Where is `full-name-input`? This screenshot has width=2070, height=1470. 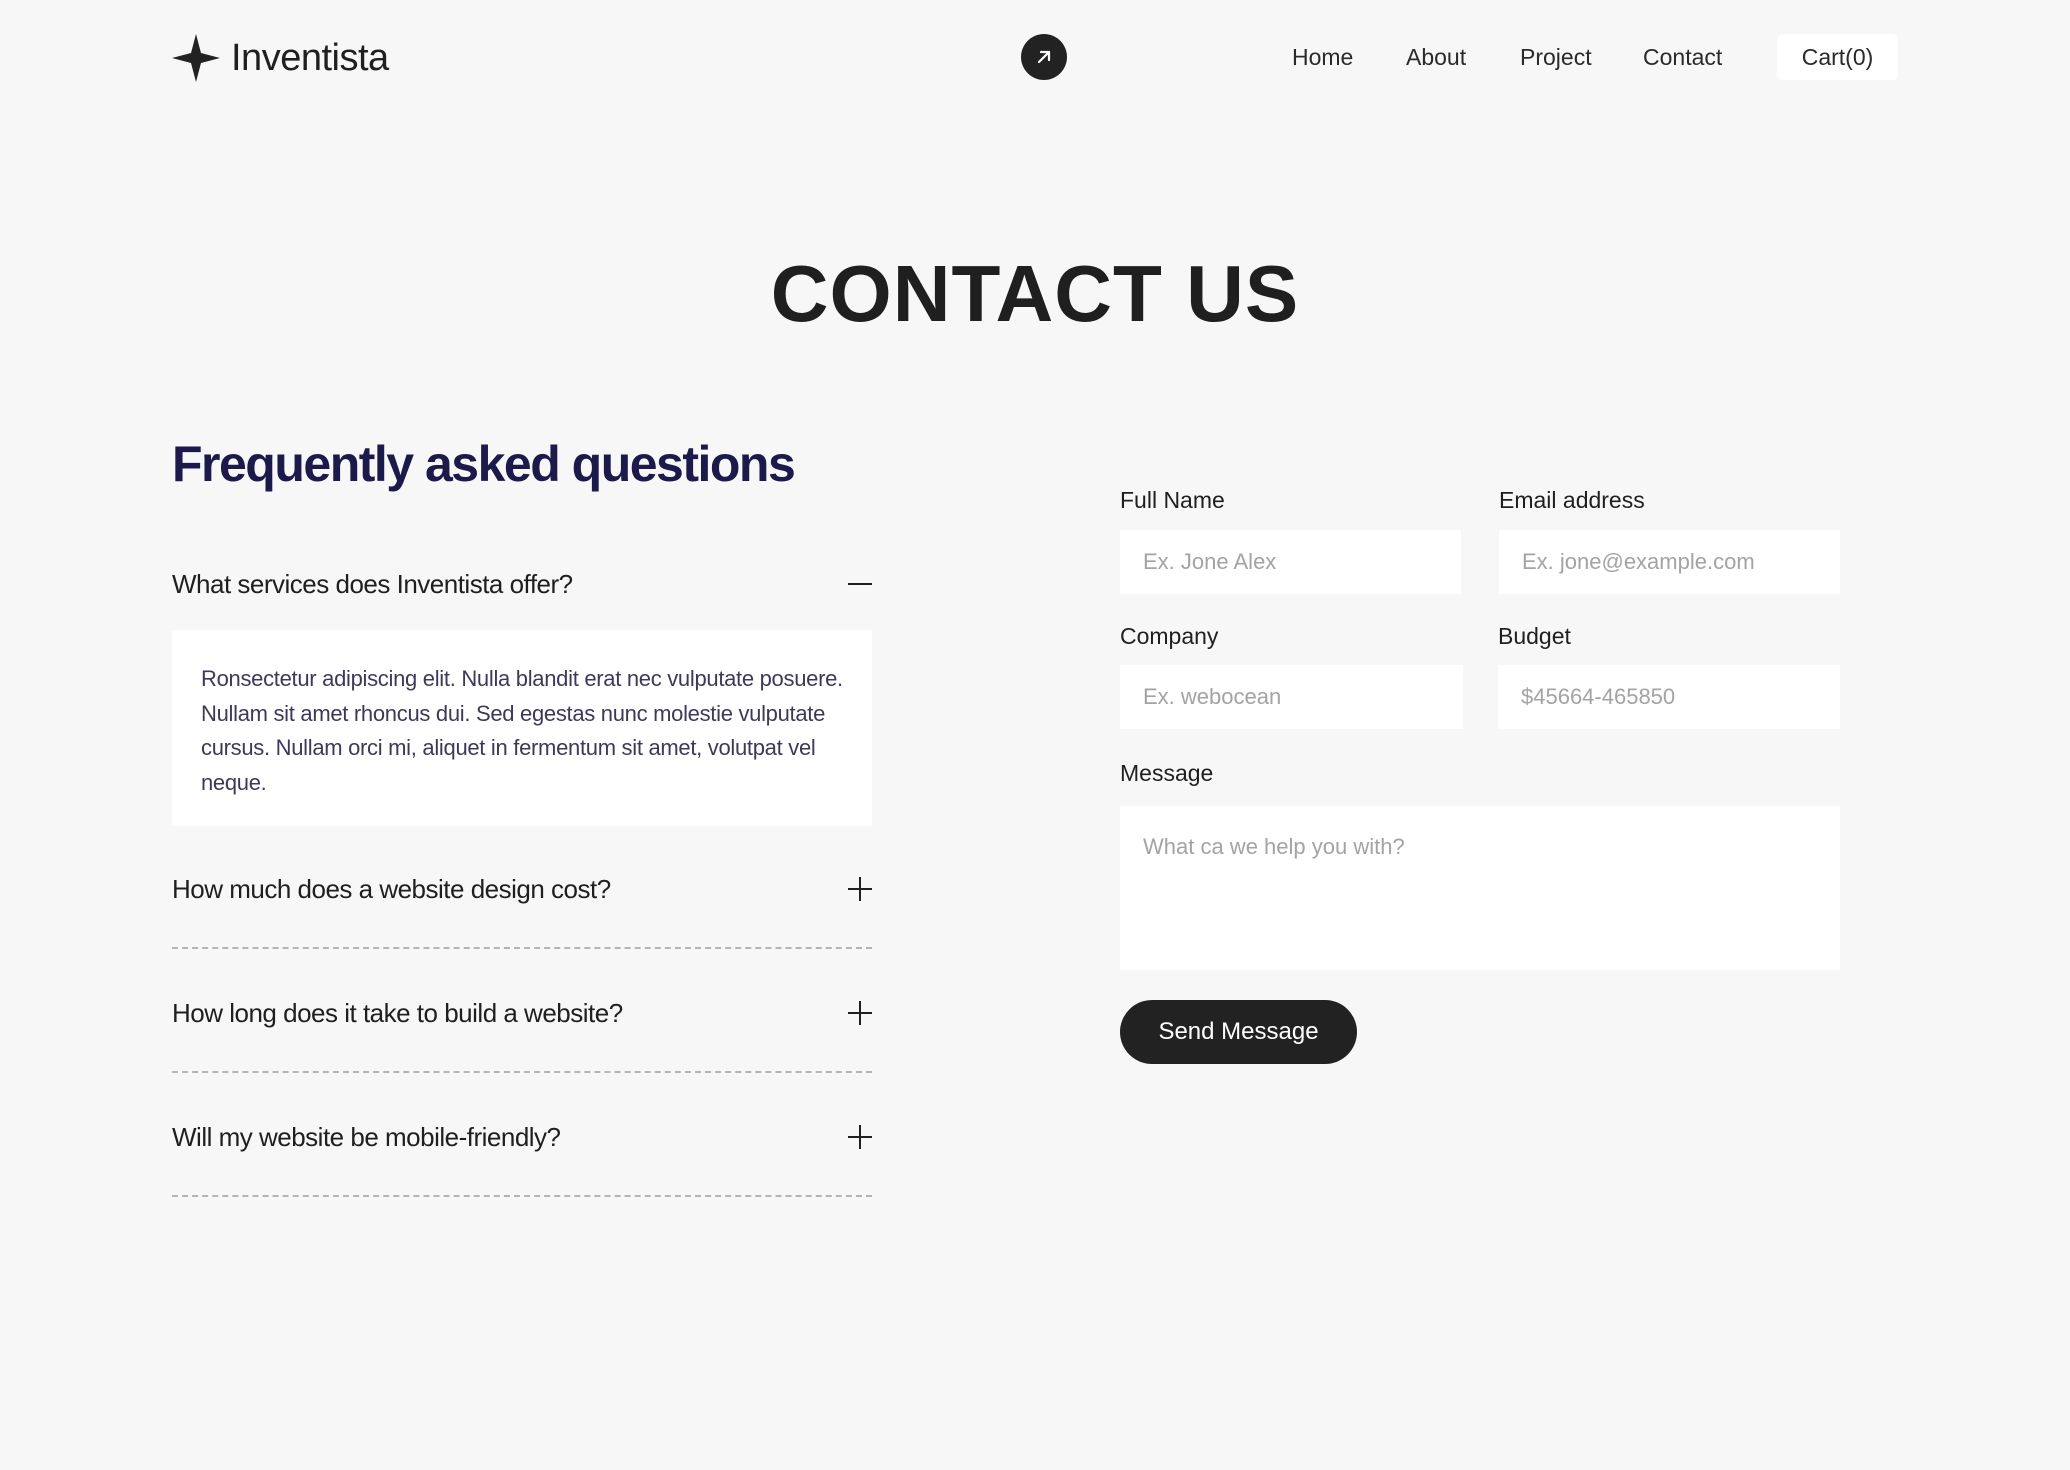 full-name-input is located at coordinates (1290, 562).